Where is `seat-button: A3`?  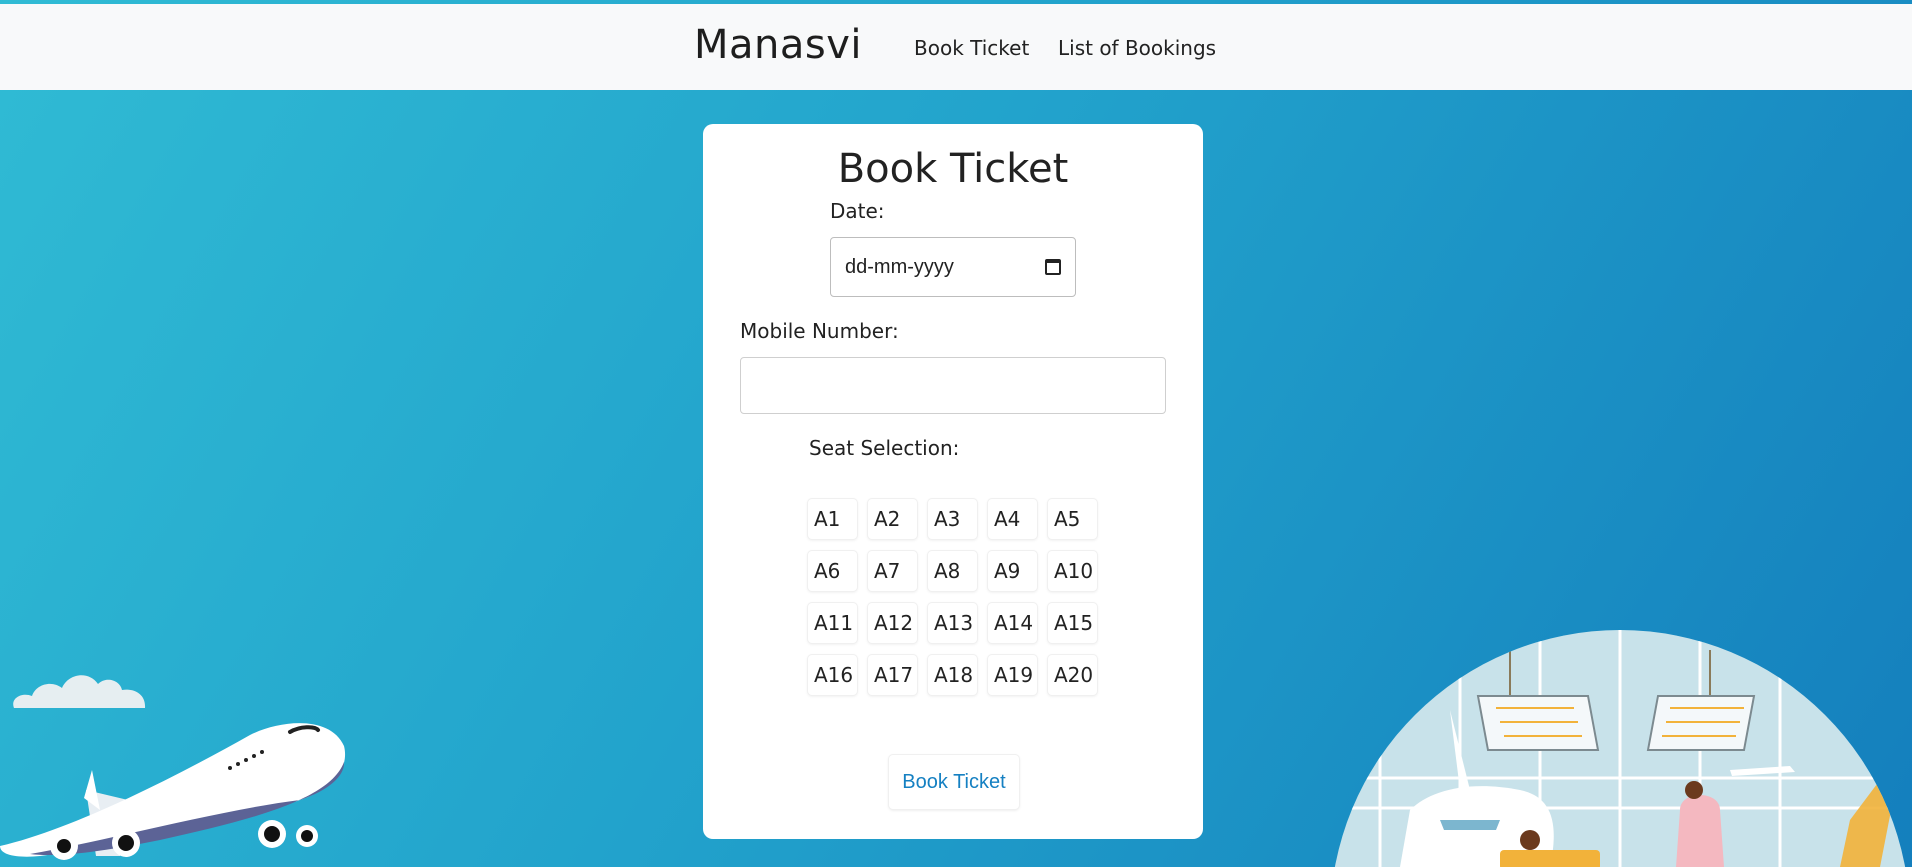
seat-button: A3 is located at coordinates (952, 519).